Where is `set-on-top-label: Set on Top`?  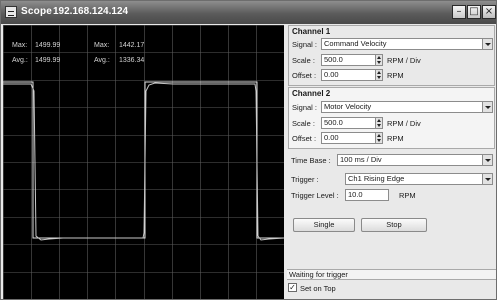 set-on-top-label: Set on Top is located at coordinates (318, 288).